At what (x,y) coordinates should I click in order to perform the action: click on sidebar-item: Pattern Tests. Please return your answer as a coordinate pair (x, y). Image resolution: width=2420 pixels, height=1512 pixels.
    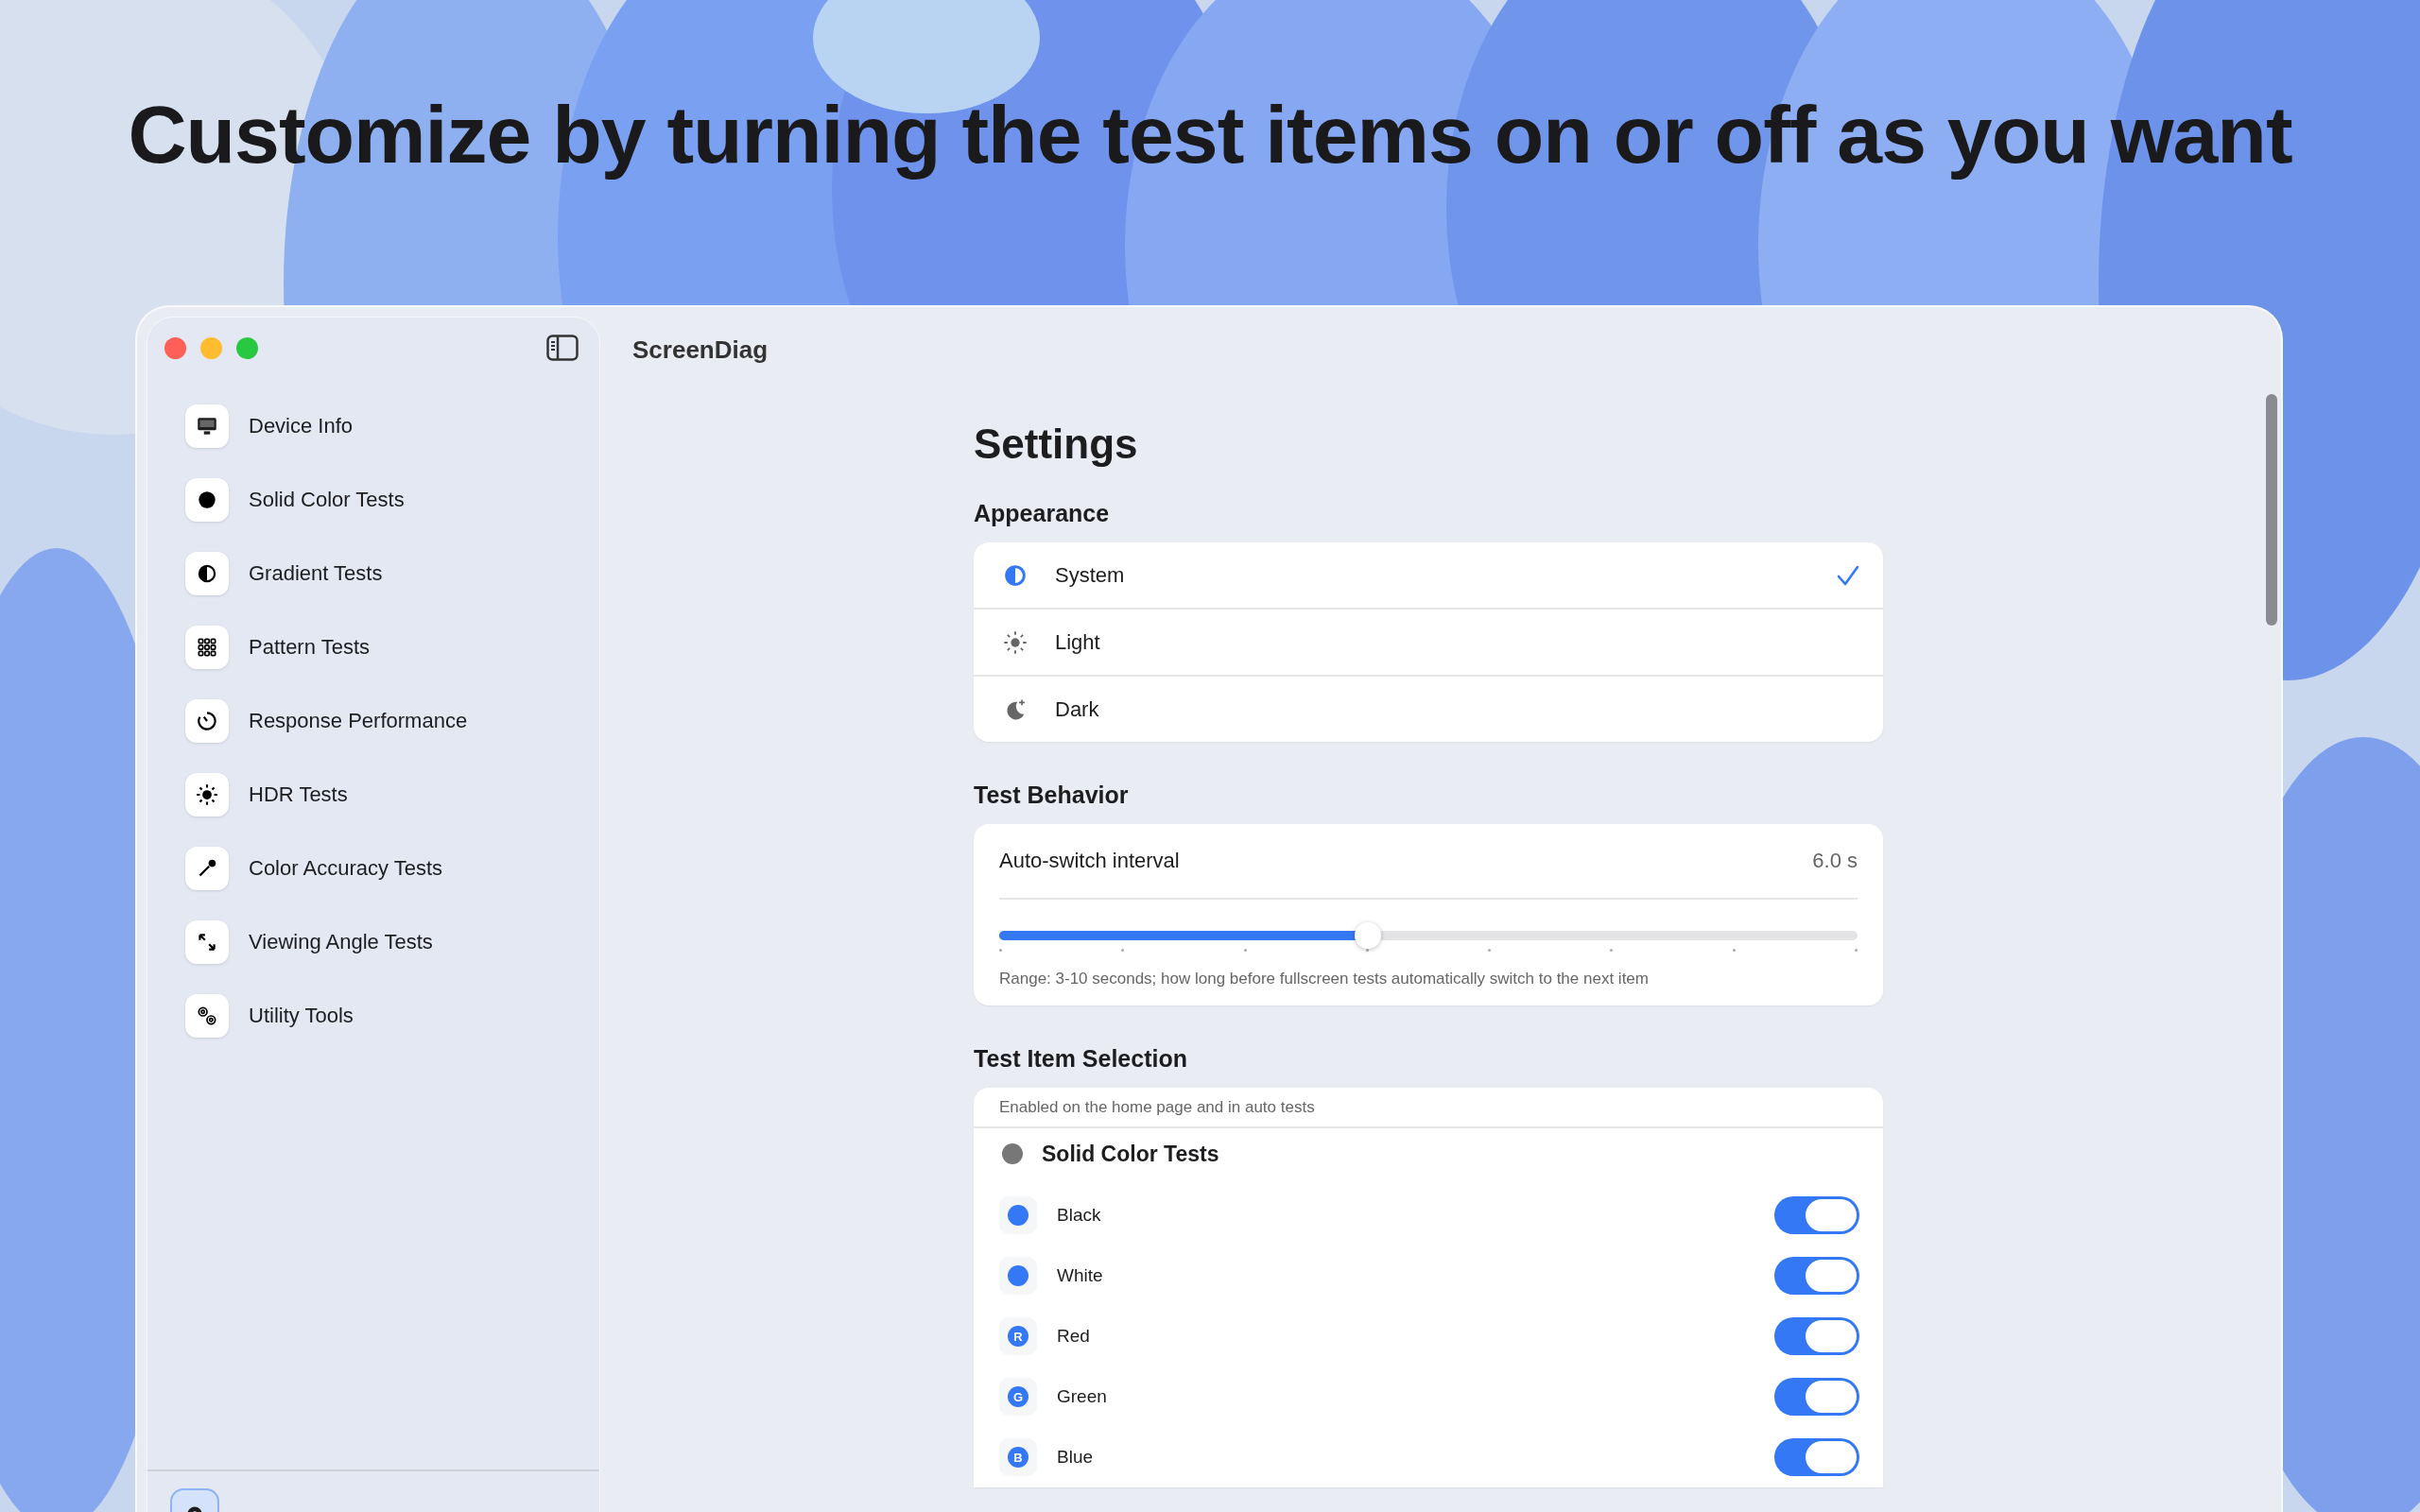
    Looking at the image, I should click on (378, 647).